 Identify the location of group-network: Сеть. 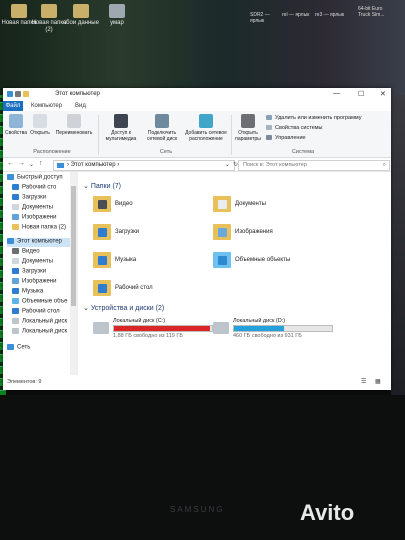
(166, 152).